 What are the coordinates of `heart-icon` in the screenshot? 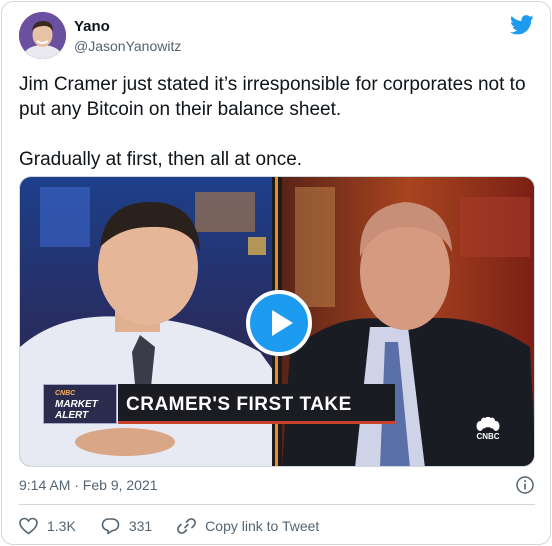 It's located at (28, 526).